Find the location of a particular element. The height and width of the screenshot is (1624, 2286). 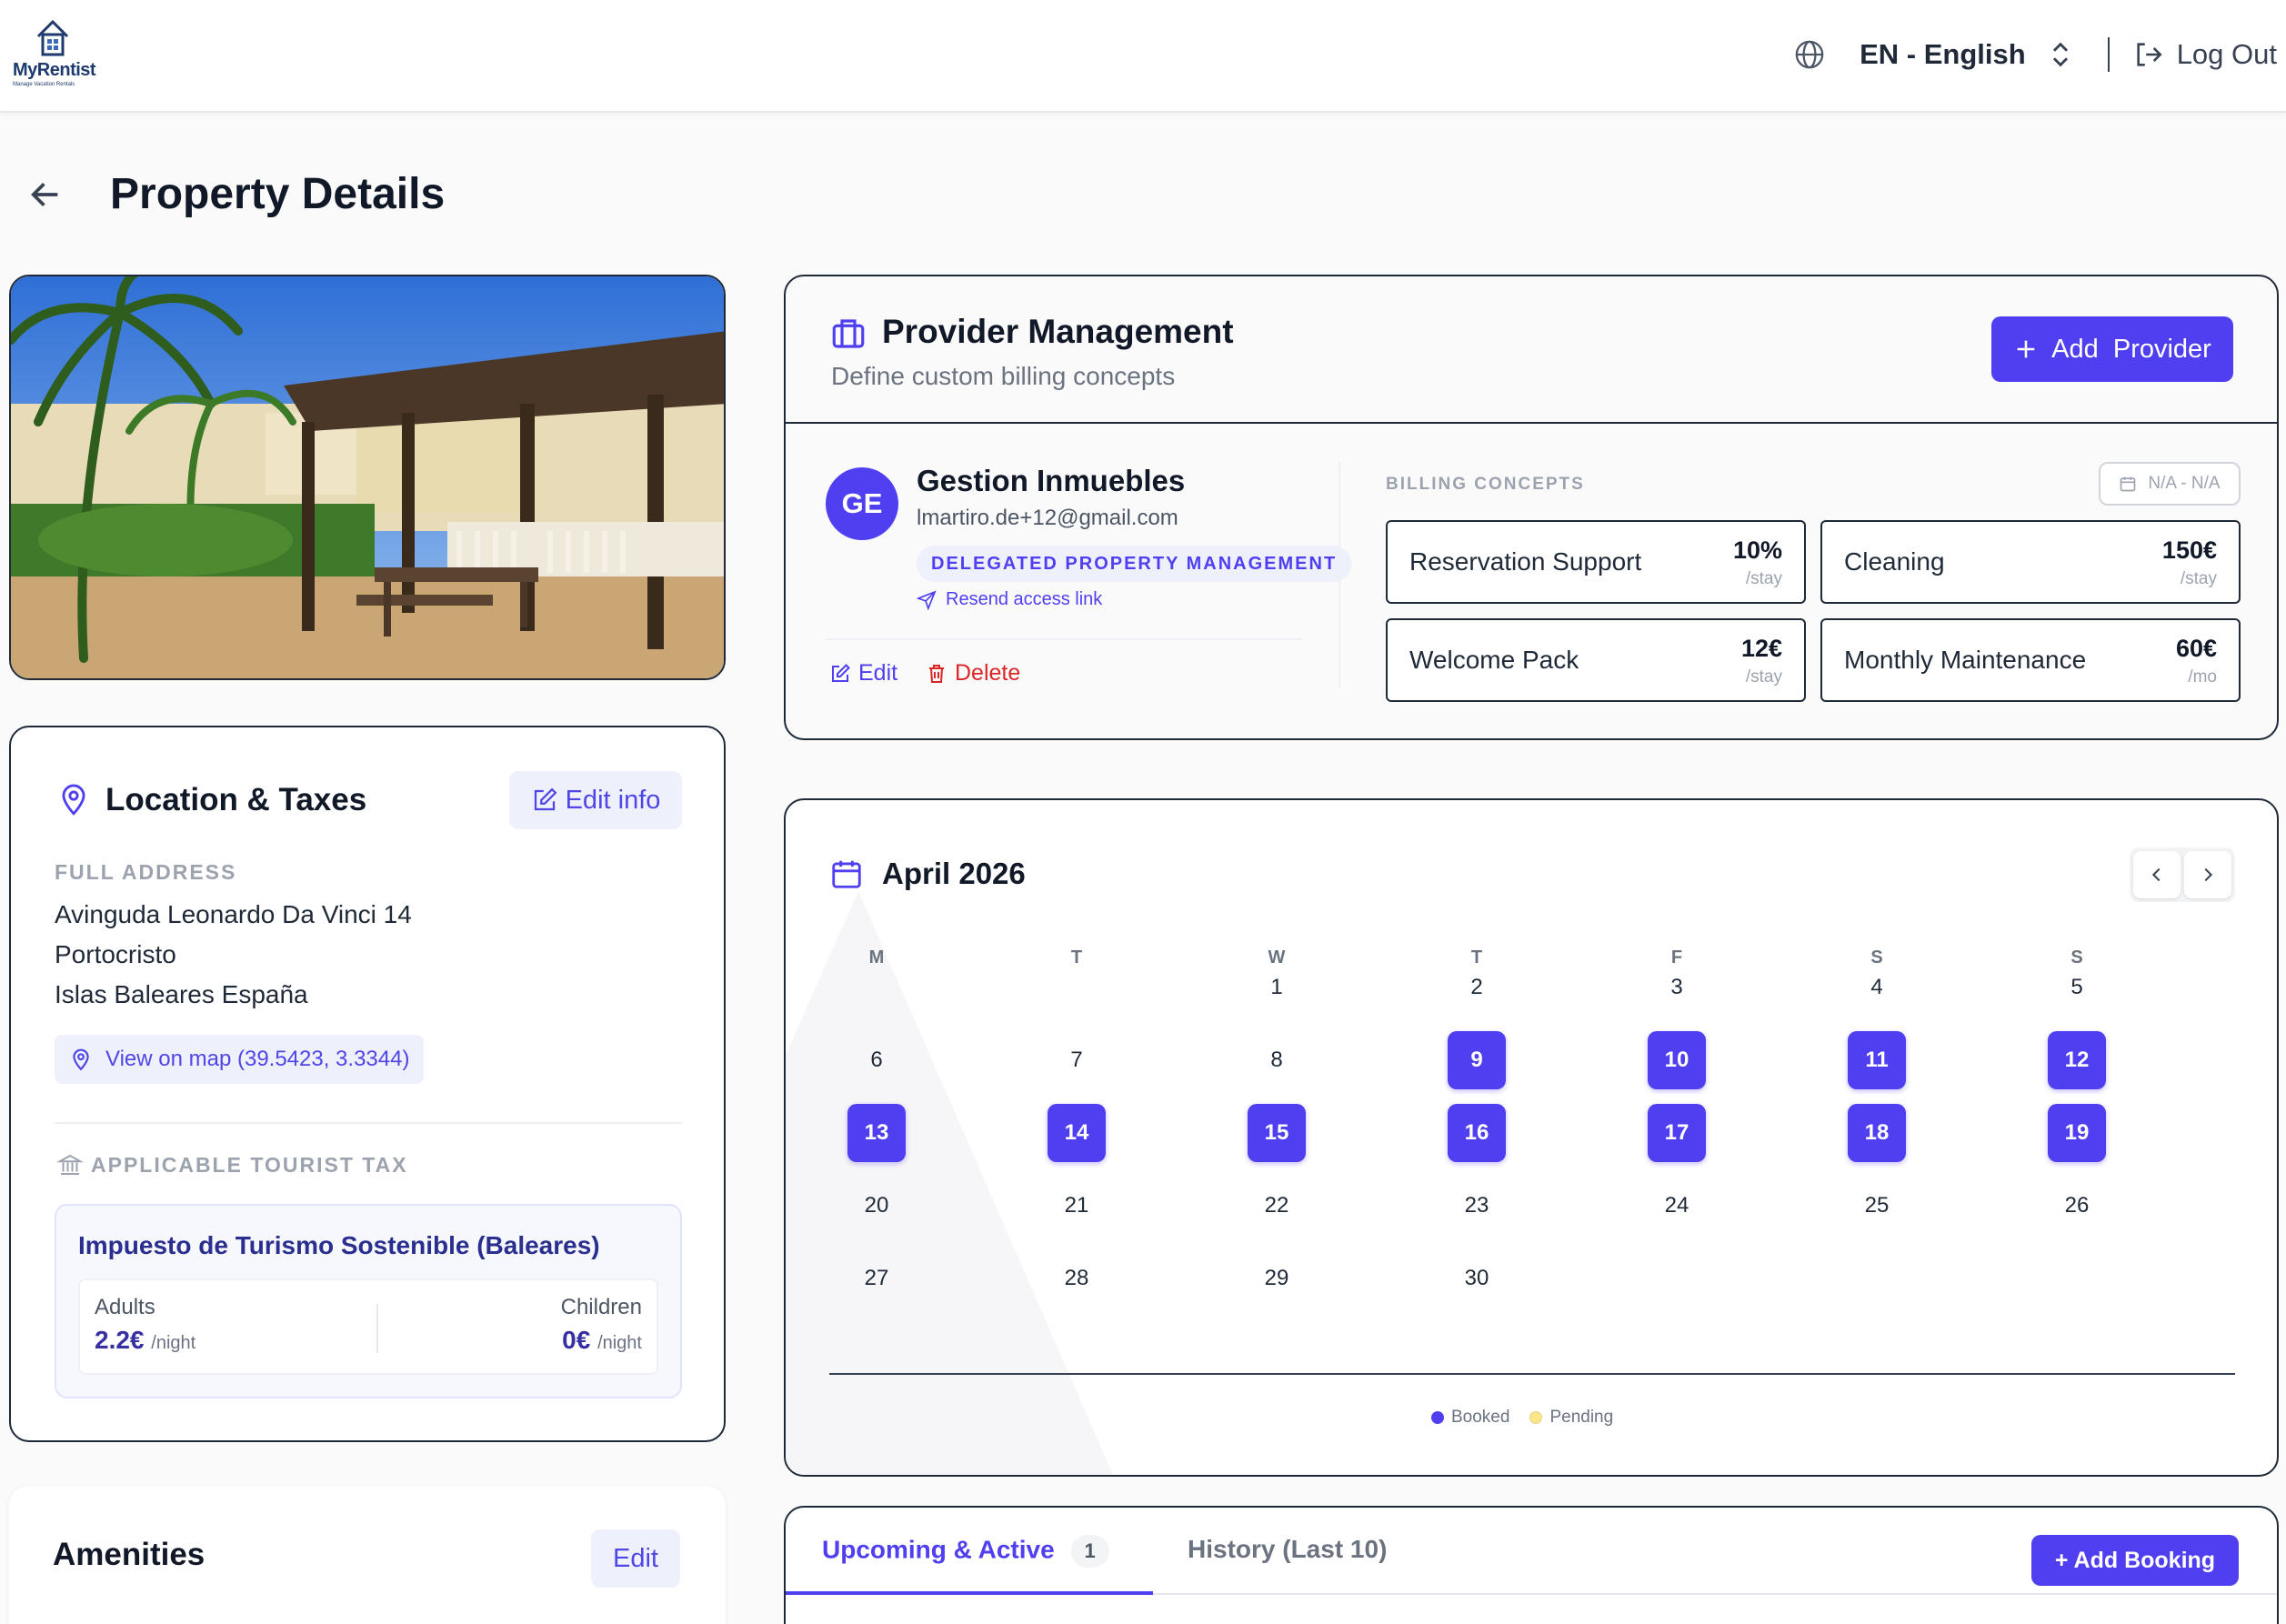

calendar-day-booked: 14 is located at coordinates (1077, 1133).